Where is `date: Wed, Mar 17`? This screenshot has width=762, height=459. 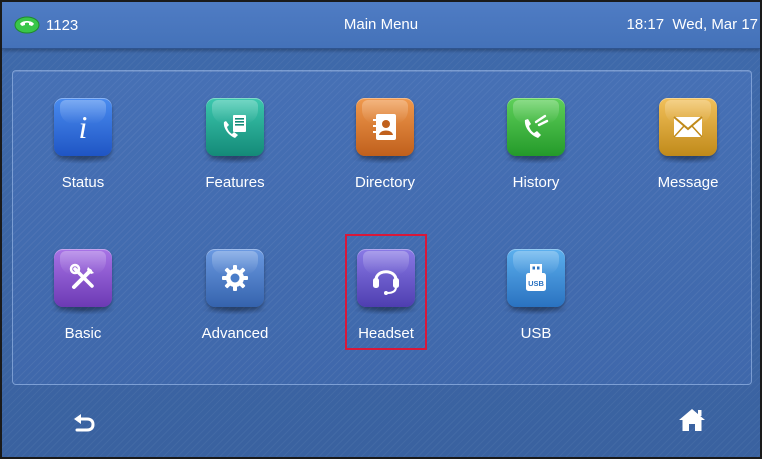
date: Wed, Mar 17 is located at coordinates (715, 24).